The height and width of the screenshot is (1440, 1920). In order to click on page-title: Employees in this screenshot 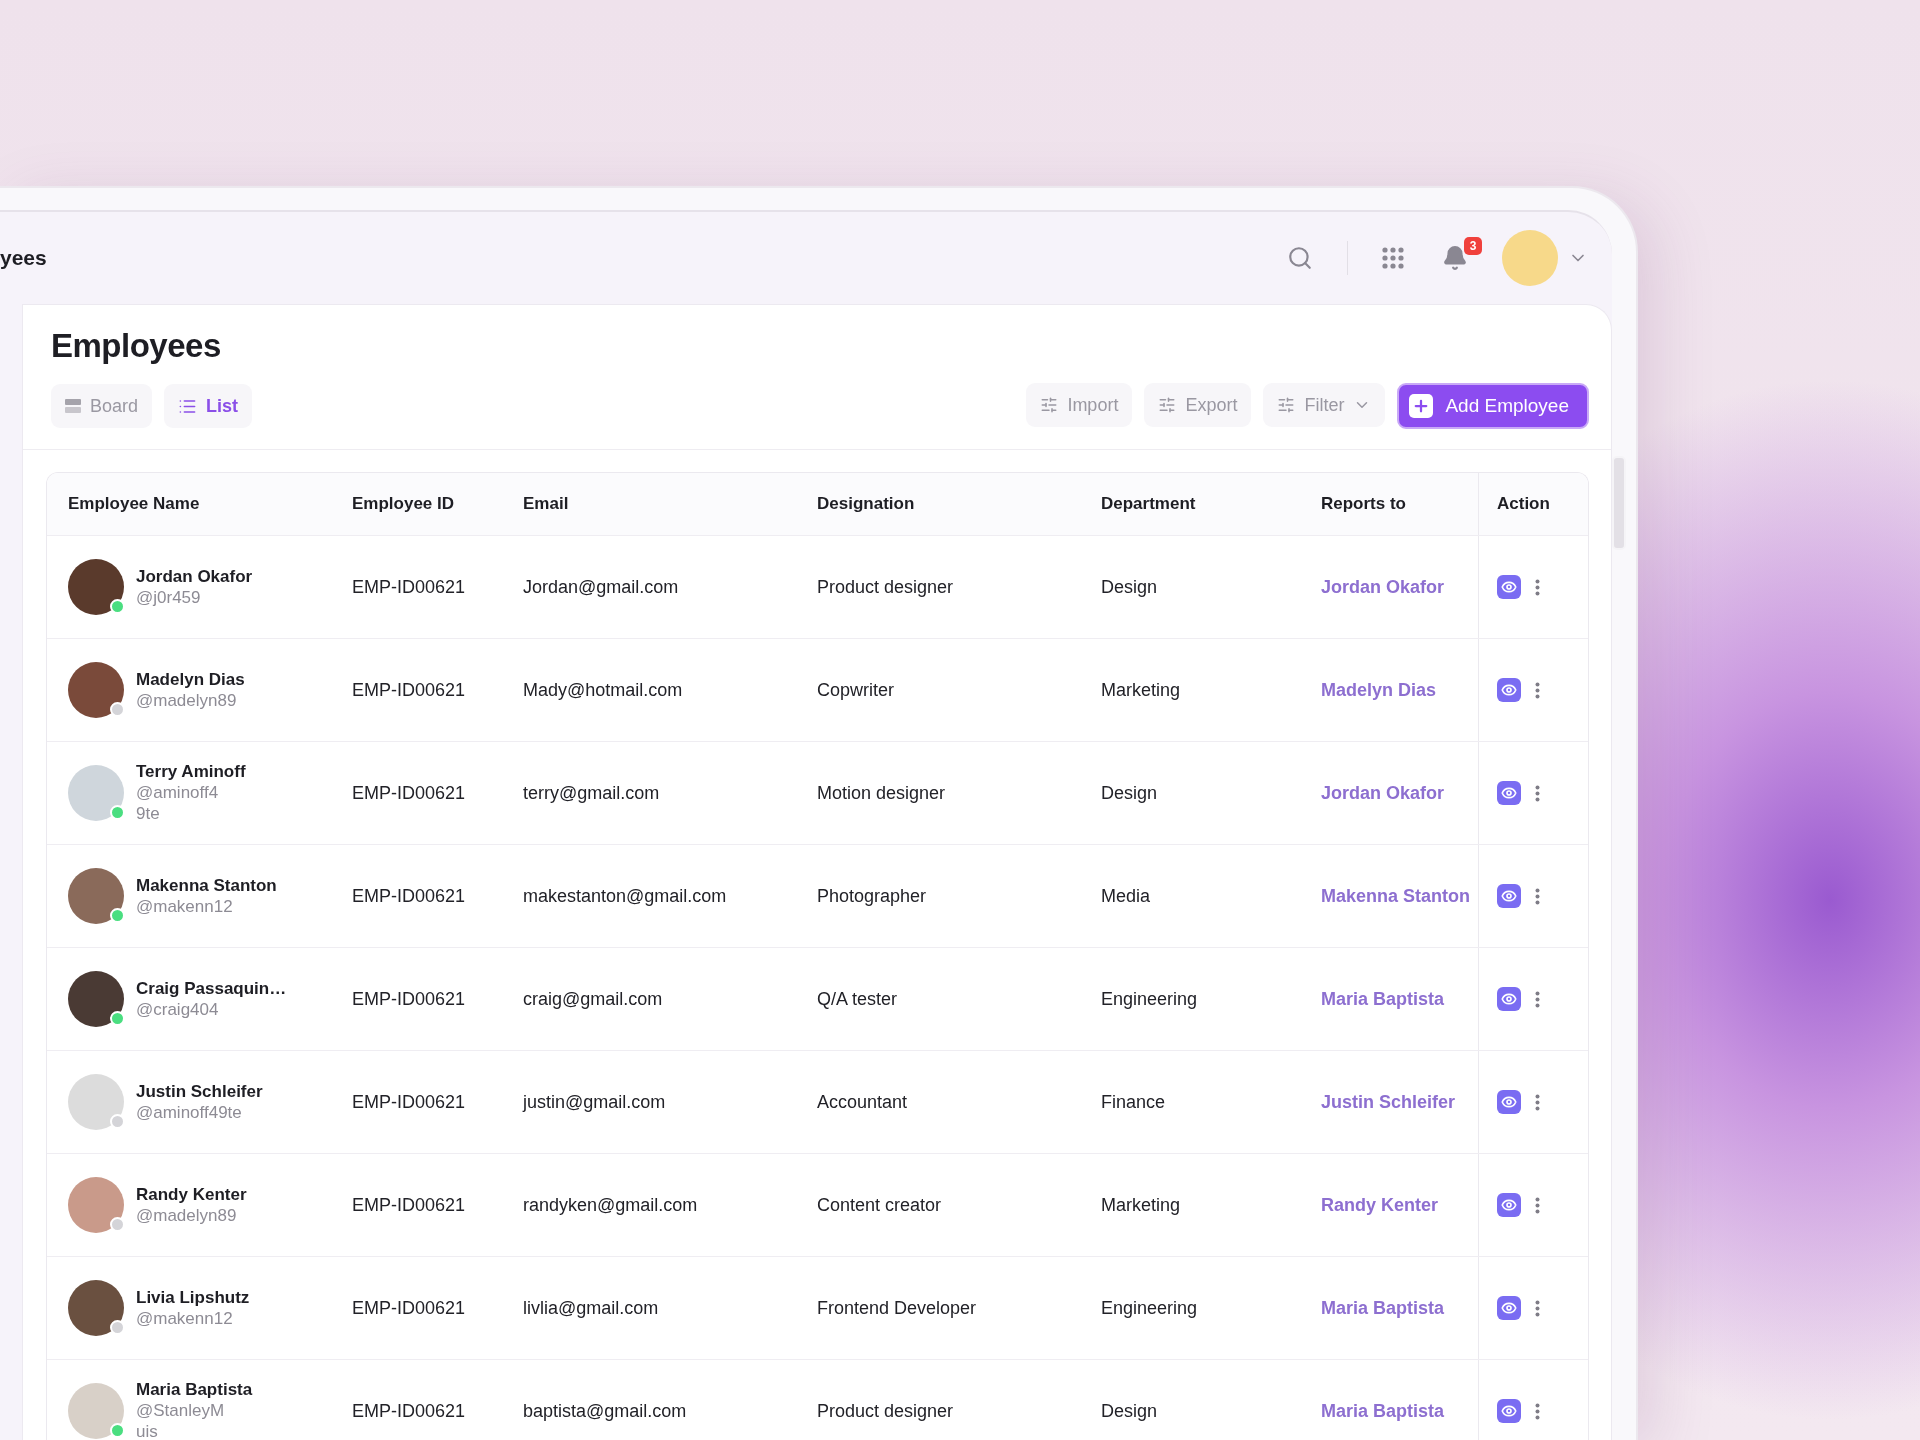, I will do `click(136, 346)`.